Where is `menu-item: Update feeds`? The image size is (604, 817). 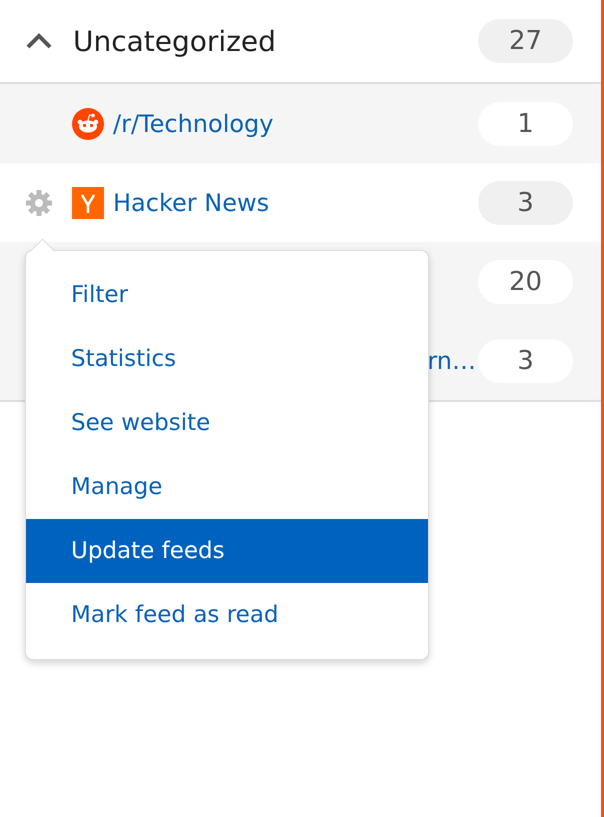 menu-item: Update feeds is located at coordinates (227, 551).